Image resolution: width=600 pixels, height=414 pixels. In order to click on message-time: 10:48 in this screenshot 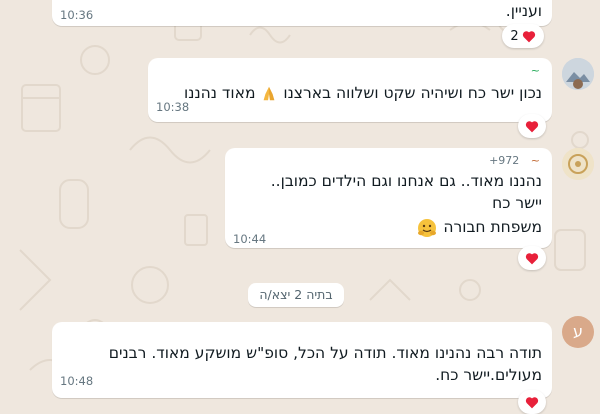, I will do `click(77, 381)`.